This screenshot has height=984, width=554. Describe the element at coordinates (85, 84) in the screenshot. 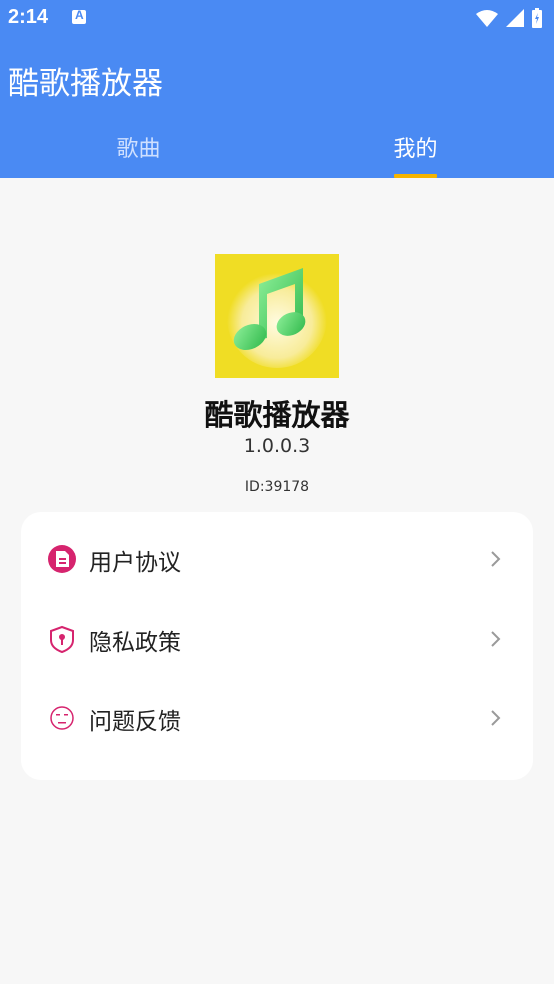

I see `app-title: 酷歌播放器` at that location.